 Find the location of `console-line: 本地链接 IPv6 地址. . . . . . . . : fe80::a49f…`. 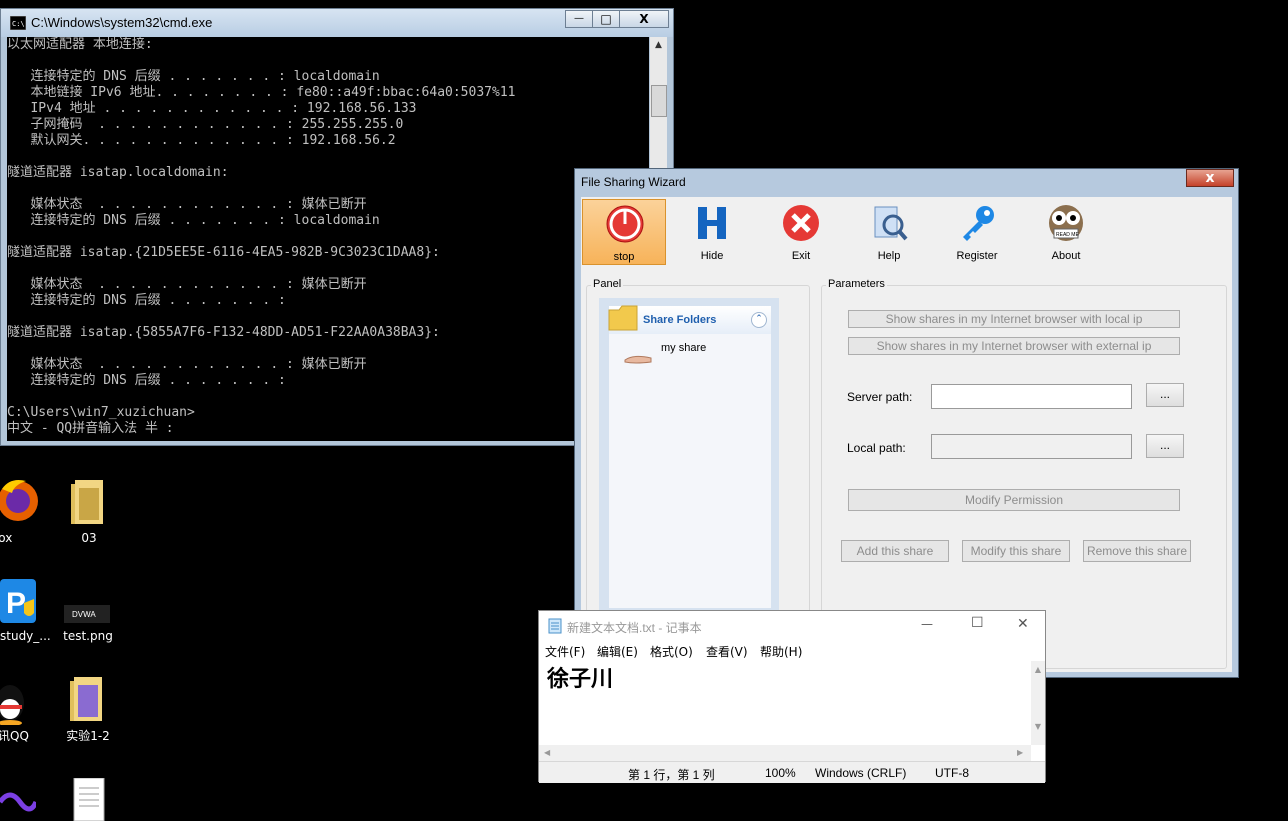

console-line: 本地链接 IPv6 地址. . . . . . . . : fe80::a49f… is located at coordinates (261, 92).